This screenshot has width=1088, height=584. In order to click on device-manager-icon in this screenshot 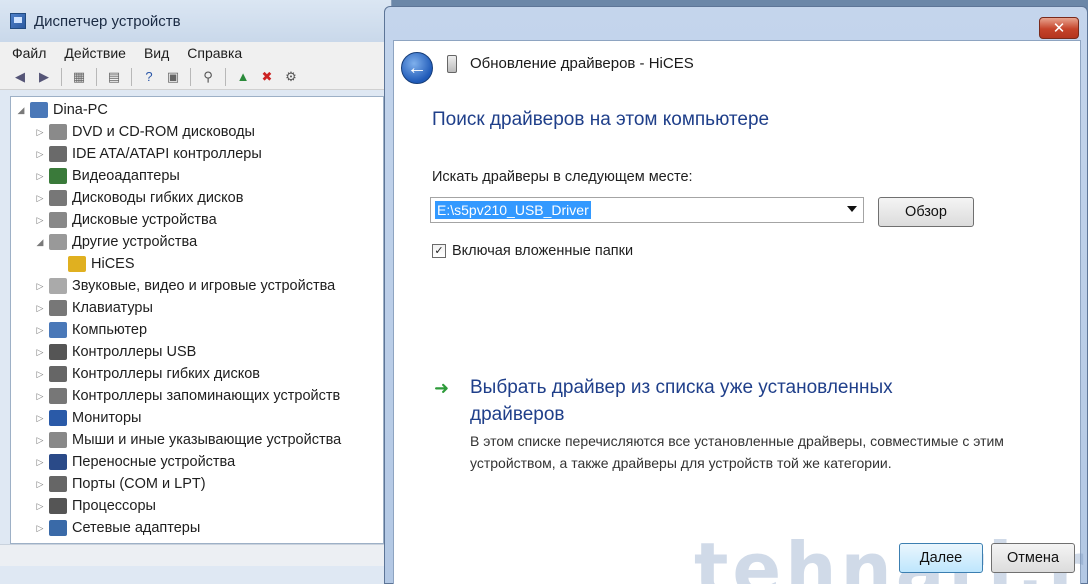, I will do `click(18, 21)`.